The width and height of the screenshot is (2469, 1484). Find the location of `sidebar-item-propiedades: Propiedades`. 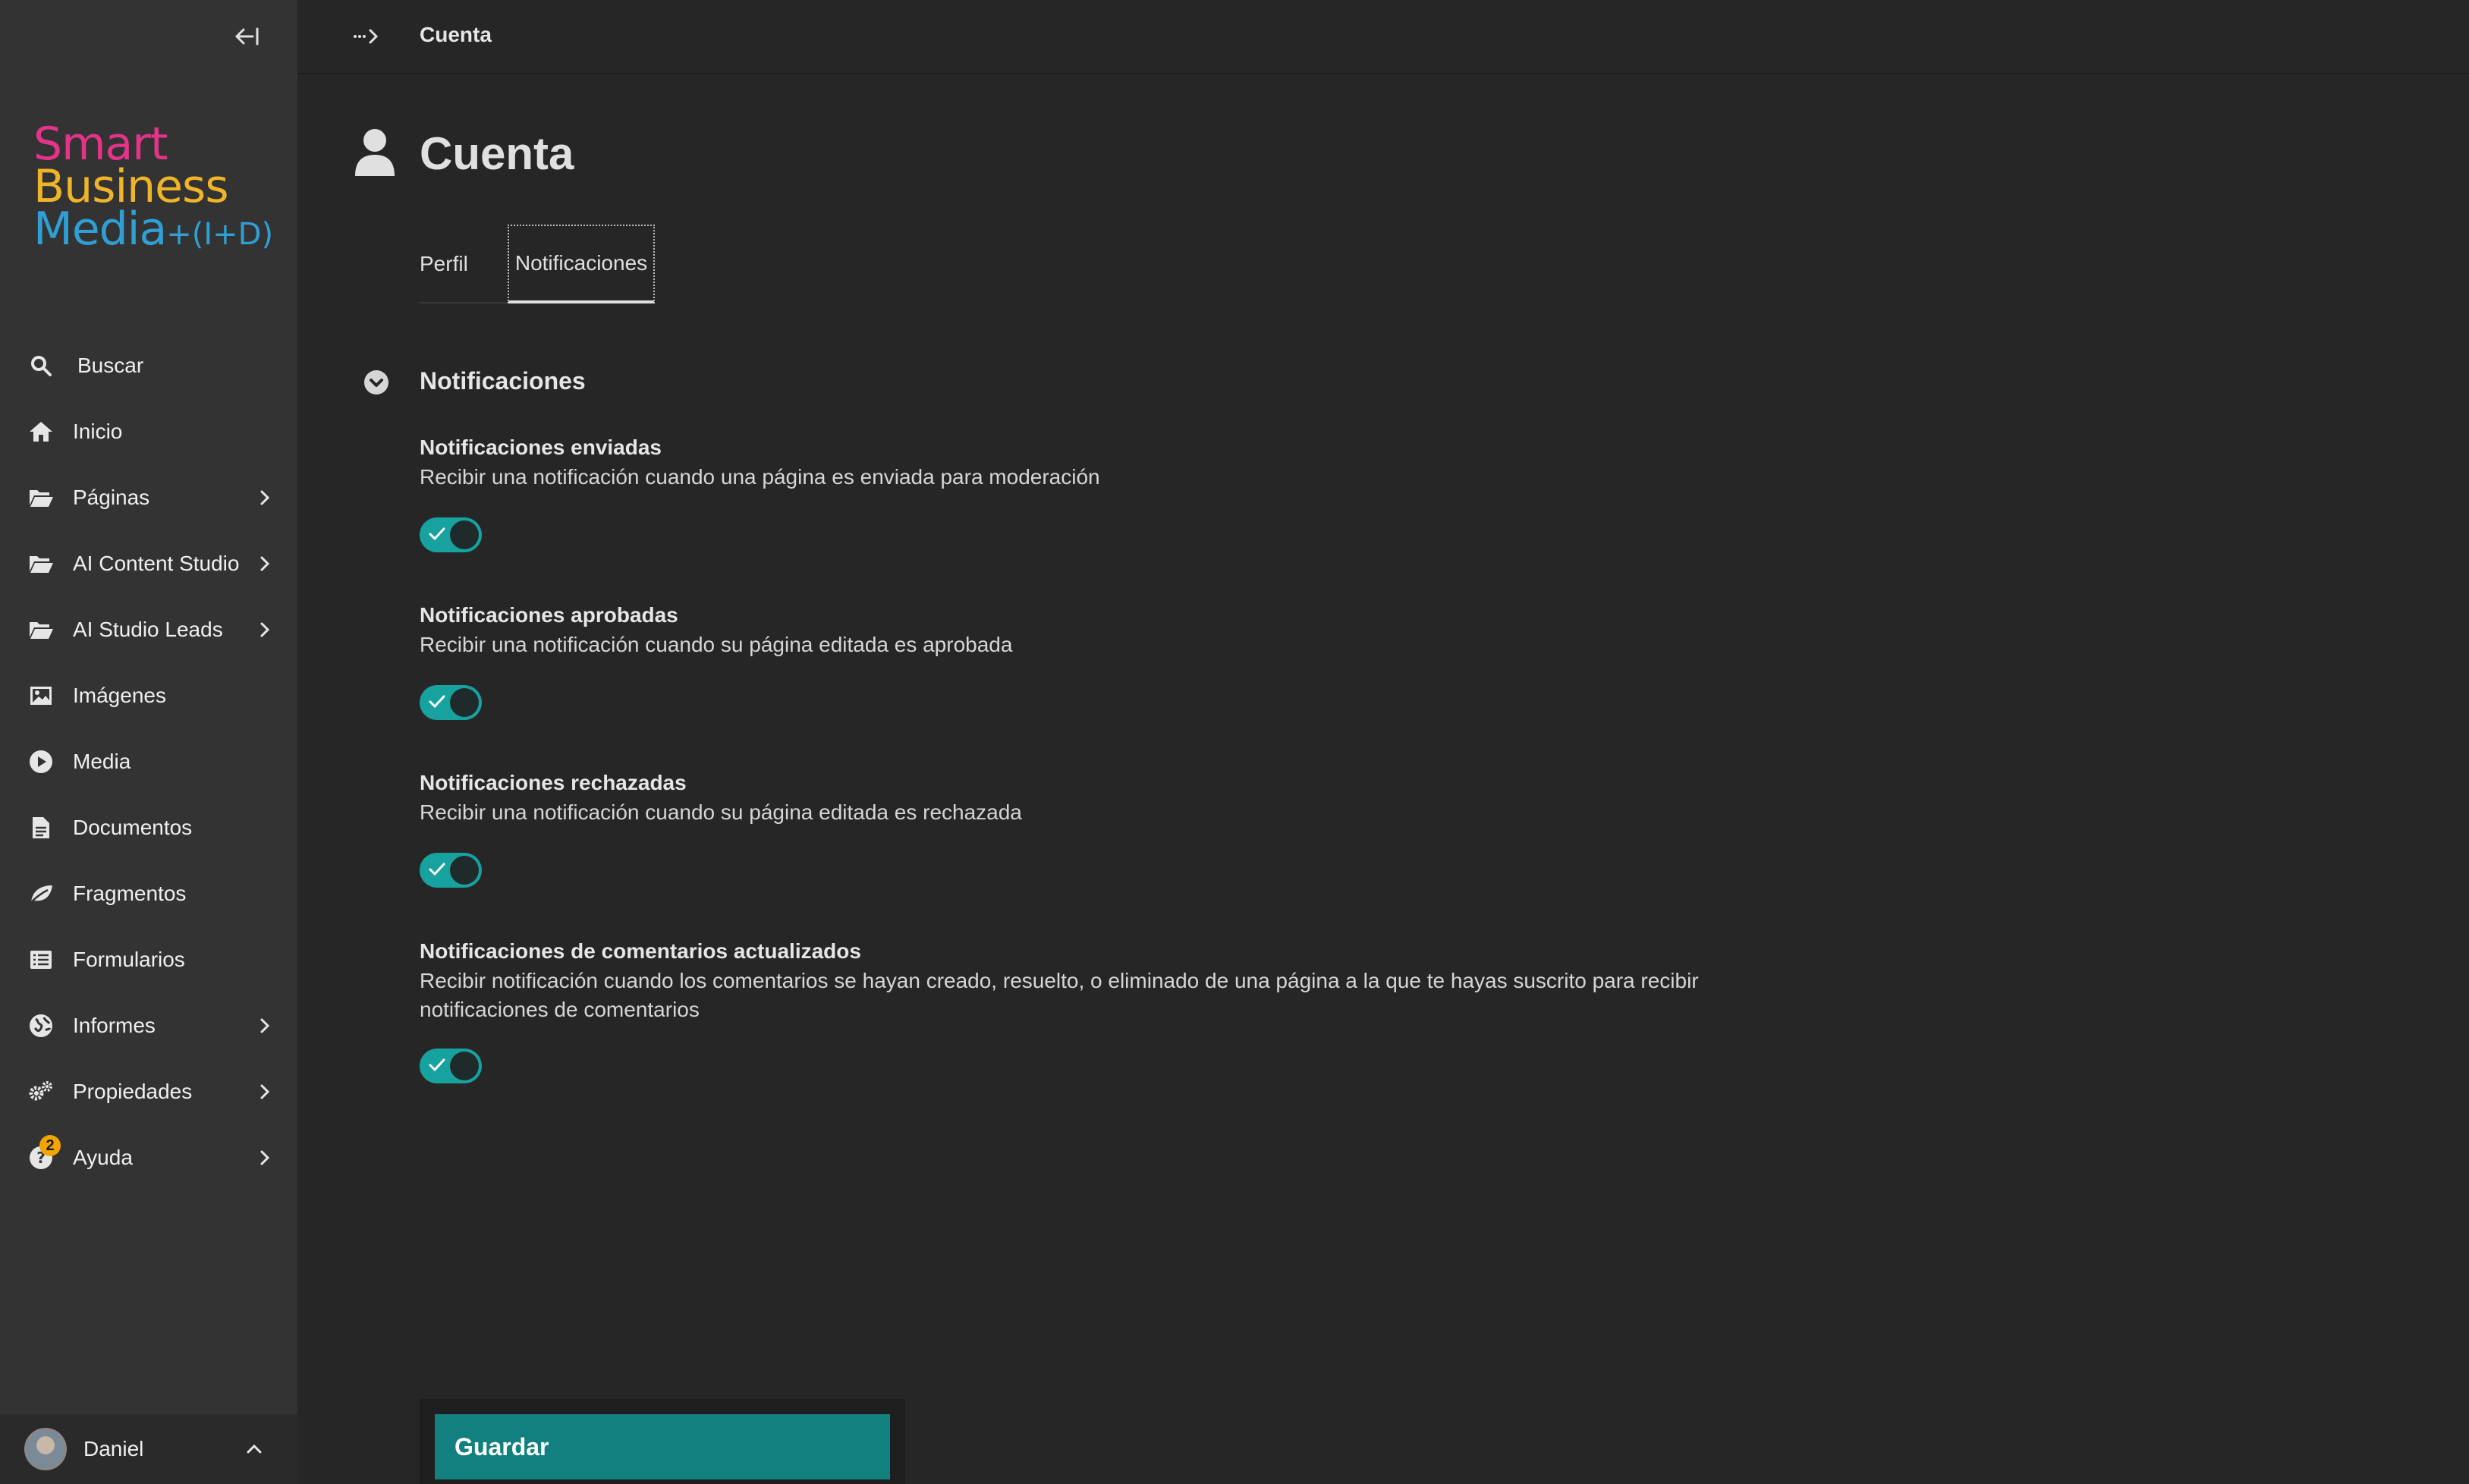

sidebar-item-propiedades: Propiedades is located at coordinates (148, 1091).